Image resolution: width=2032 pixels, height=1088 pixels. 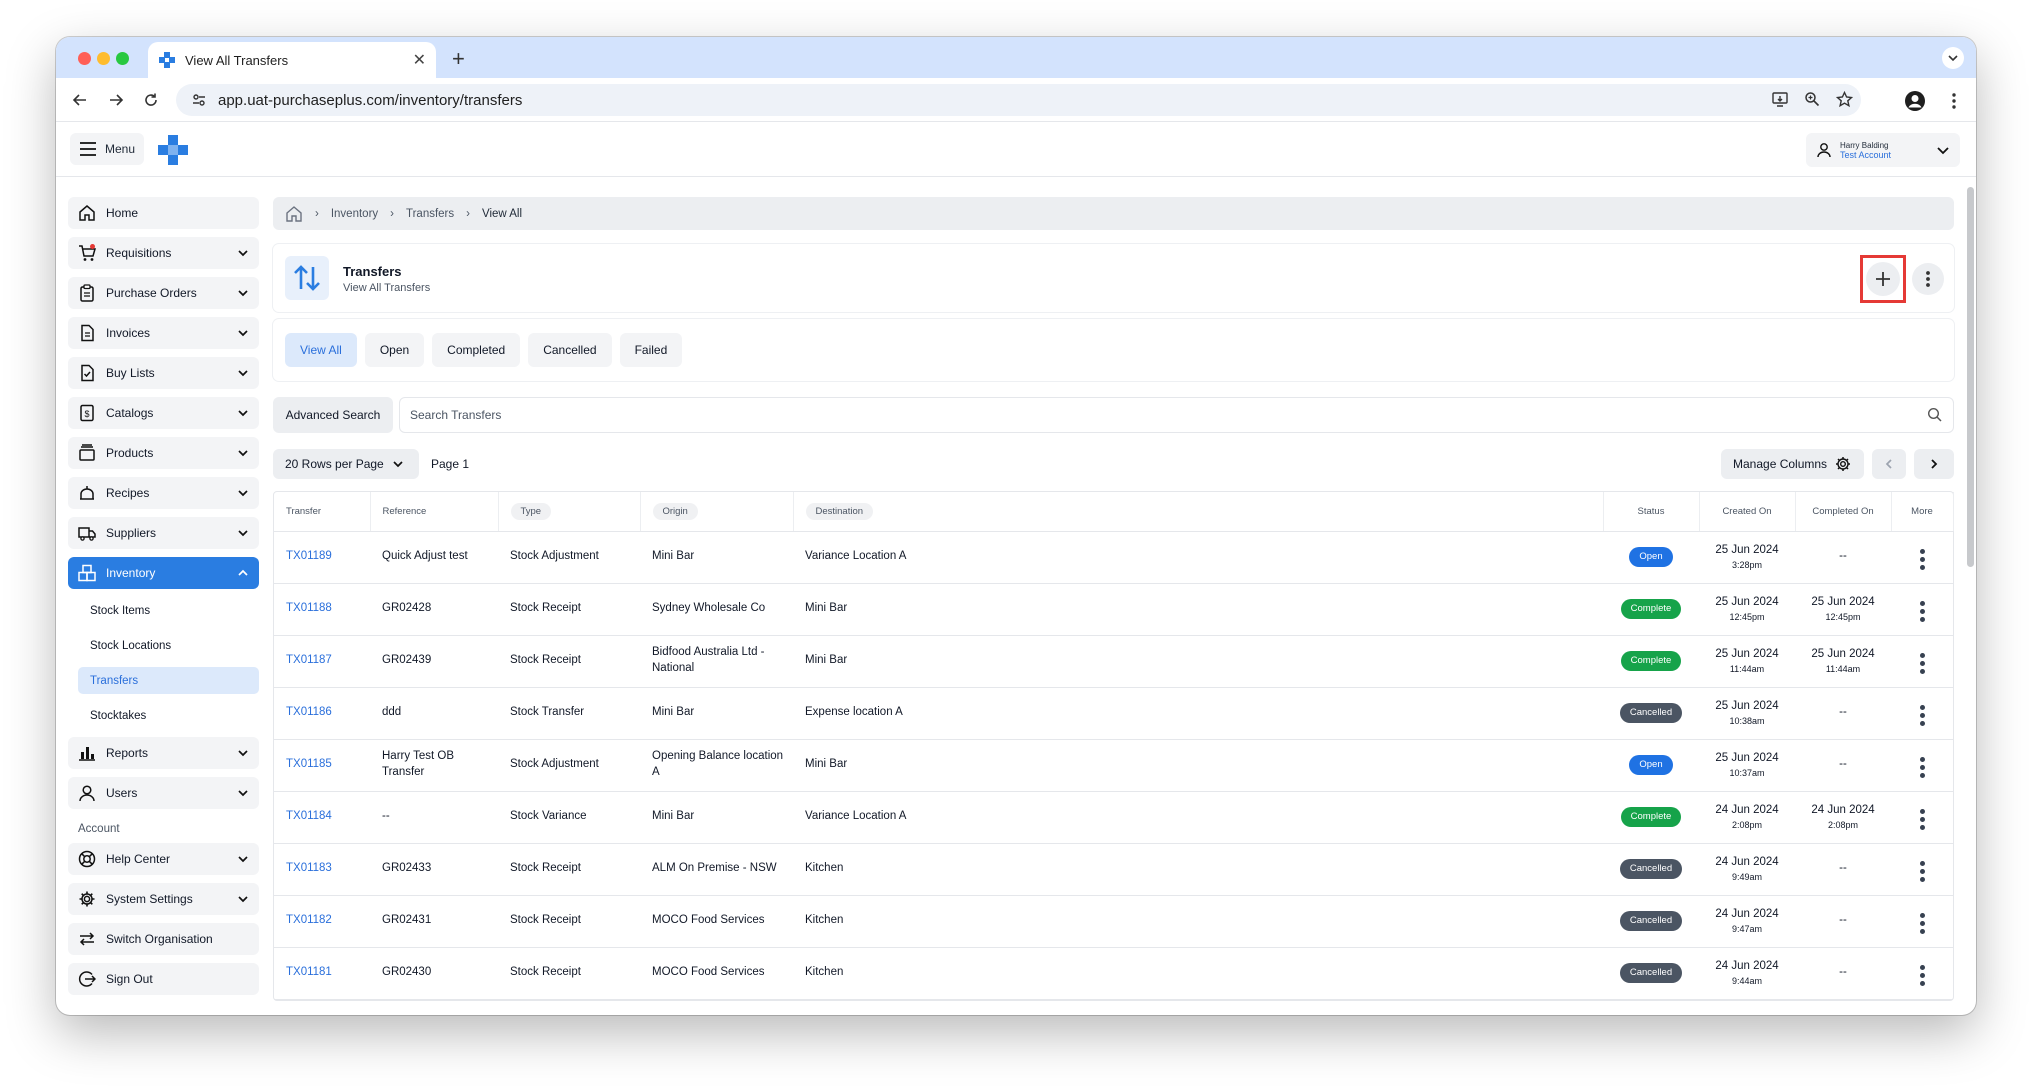 I want to click on user-menu: Harry Balding Test Account, so click(x=1883, y=150).